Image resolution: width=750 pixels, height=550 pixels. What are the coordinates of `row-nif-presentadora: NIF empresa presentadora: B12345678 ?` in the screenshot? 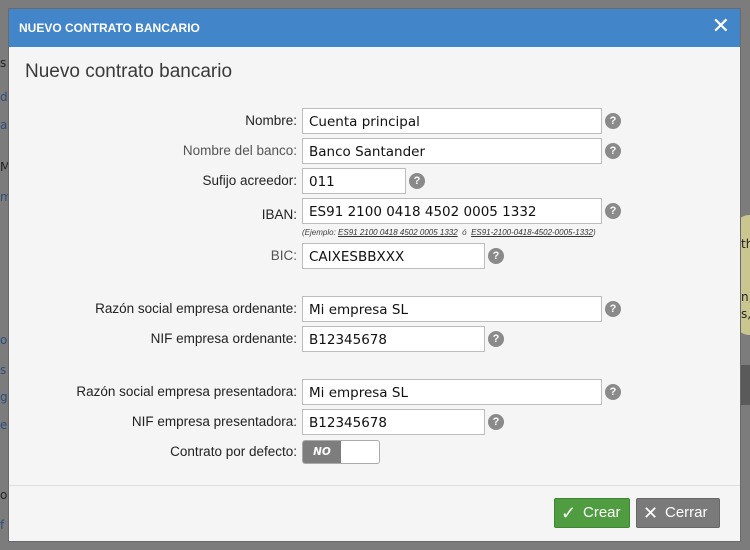 It's located at (374, 422).